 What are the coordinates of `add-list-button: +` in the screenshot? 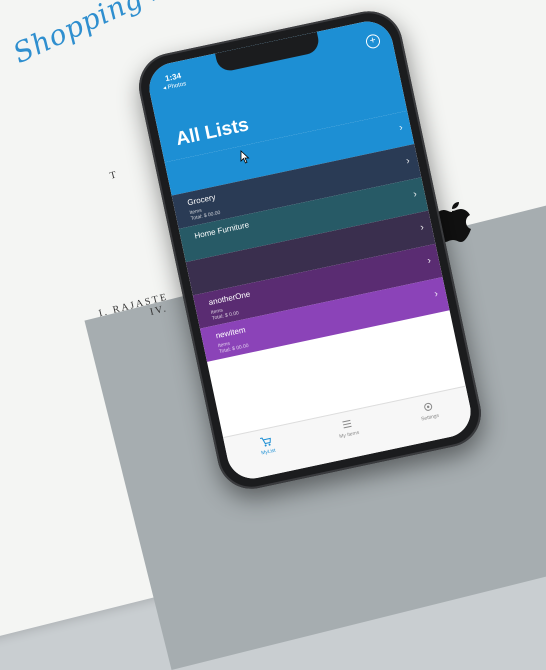 It's located at (373, 41).